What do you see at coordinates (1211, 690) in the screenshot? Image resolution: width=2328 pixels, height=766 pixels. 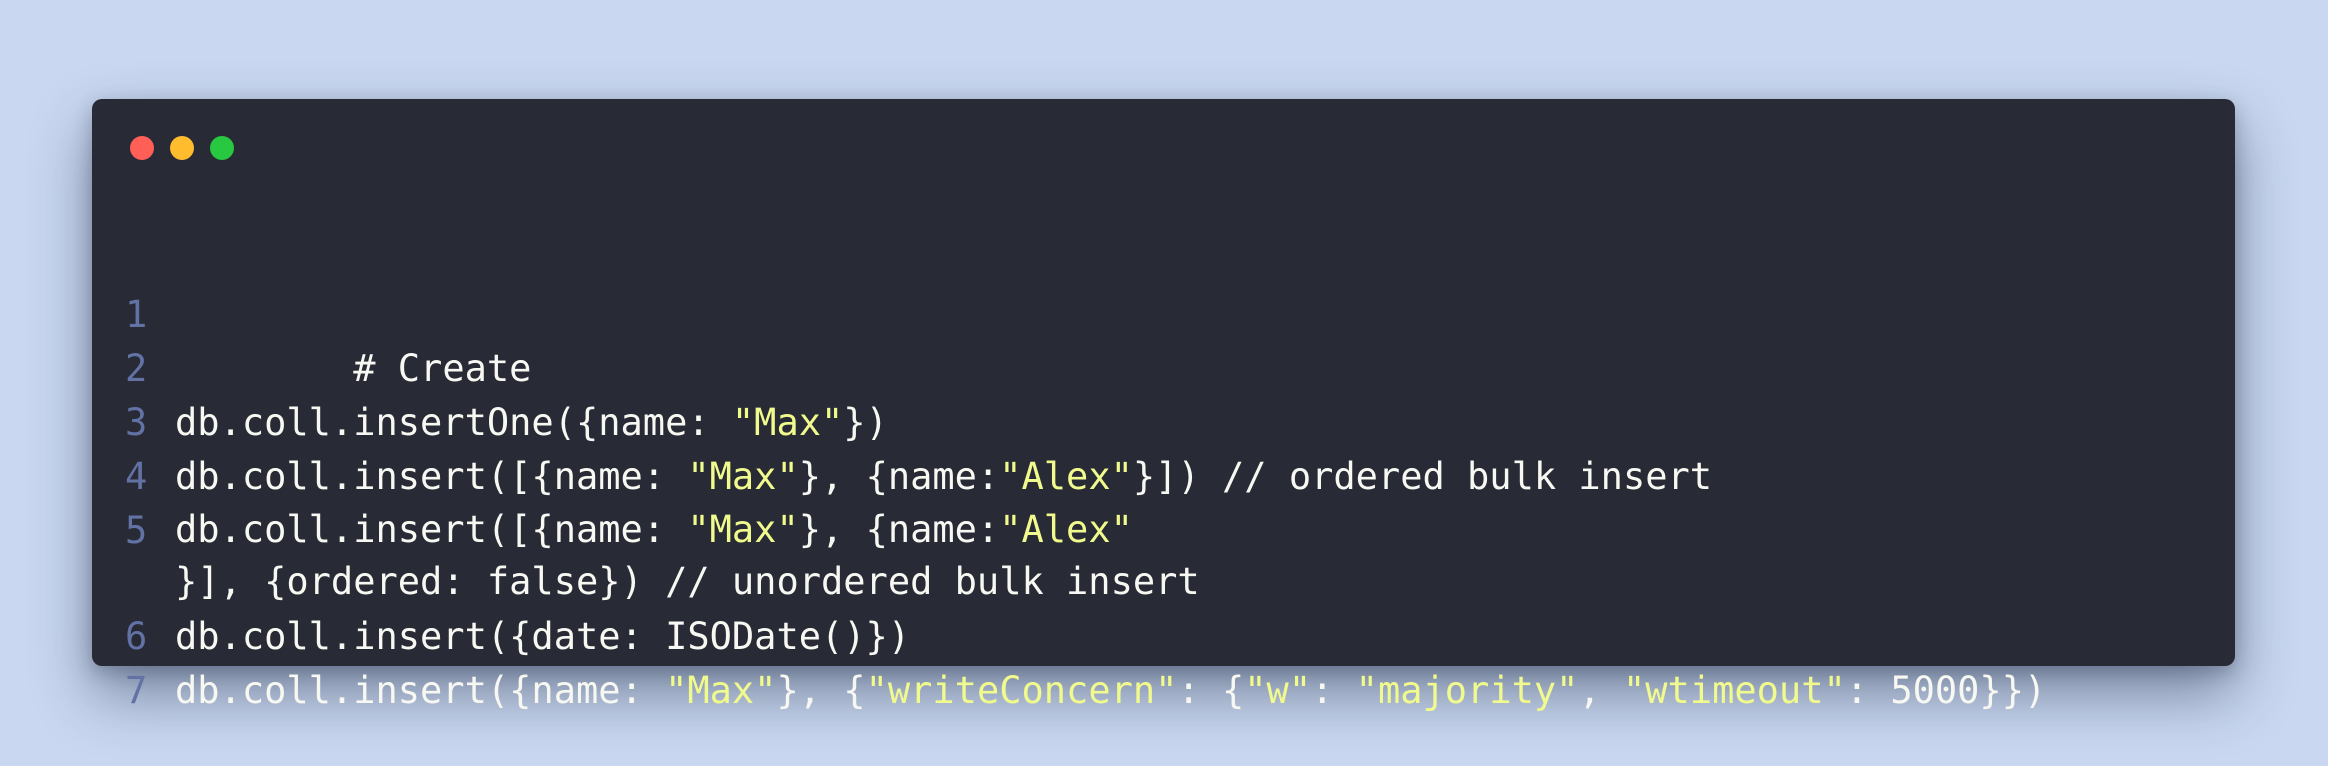 I see `code-token: : {` at bounding box center [1211, 690].